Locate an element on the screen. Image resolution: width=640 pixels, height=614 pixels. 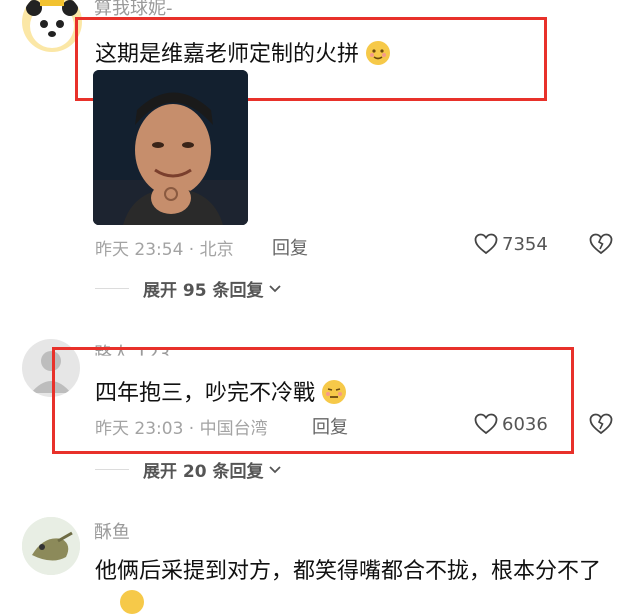
comment-text-body: 他俩后采提到对方，都笑得嘴都合不拢，根本分不了 is located at coordinates (348, 571).